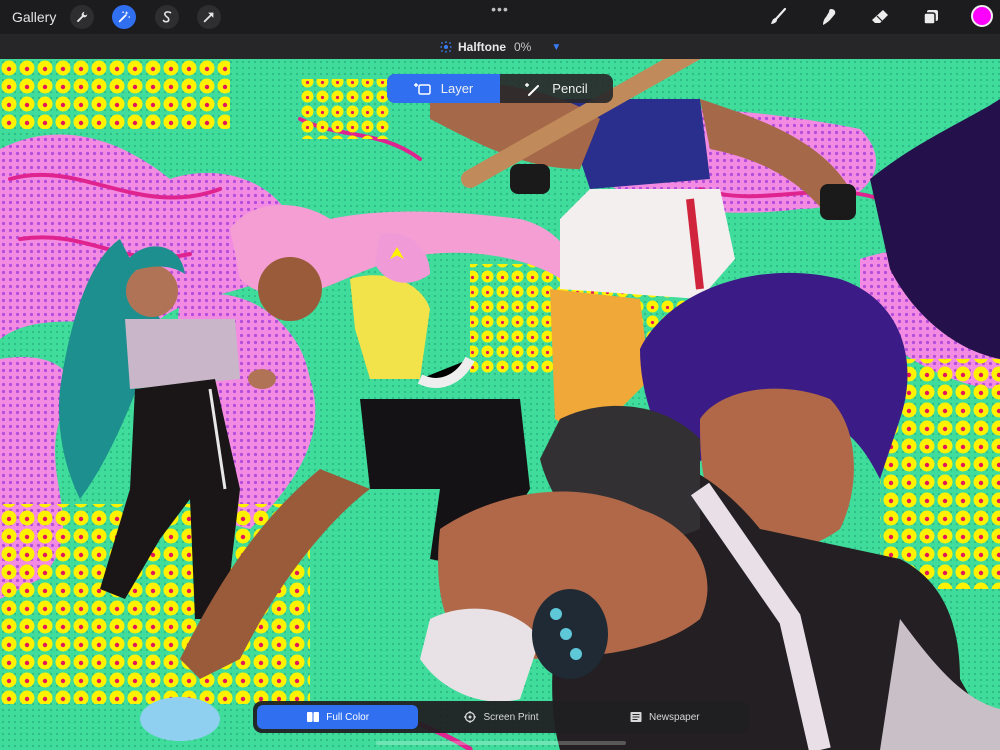 Image resolution: width=1000 pixels, height=750 pixels. Describe the element at coordinates (982, 16) in the screenshot. I see `color-picker-swatch` at that location.